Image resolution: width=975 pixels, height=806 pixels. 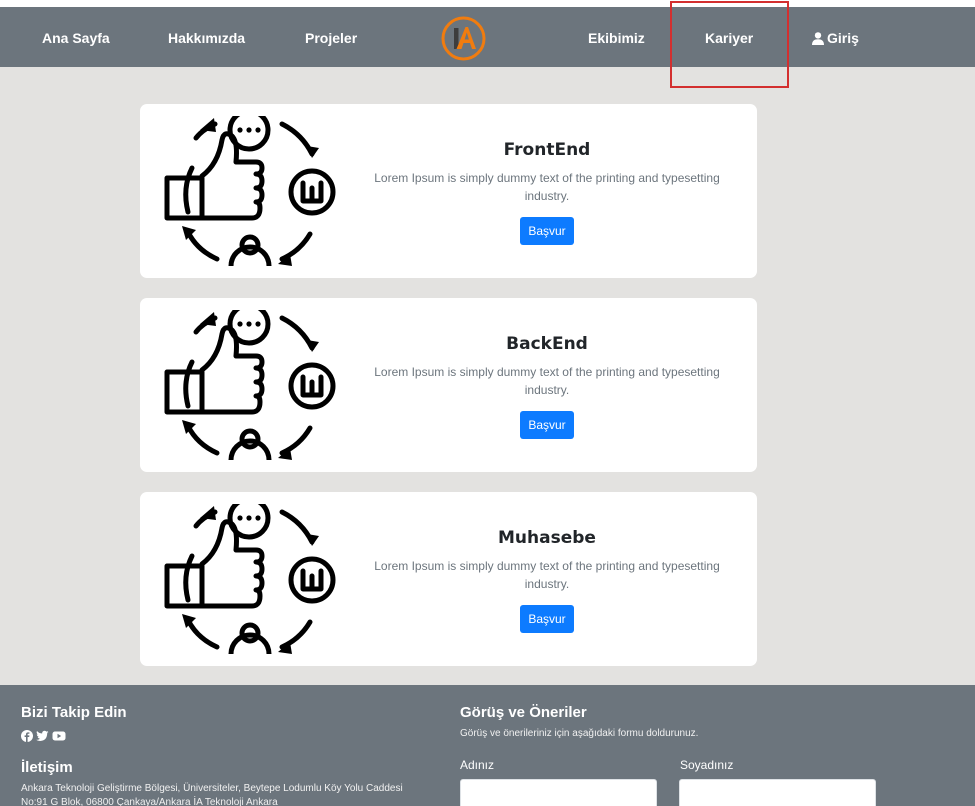 I want to click on follow-title: Bizi Takip Edin, so click(x=74, y=712).